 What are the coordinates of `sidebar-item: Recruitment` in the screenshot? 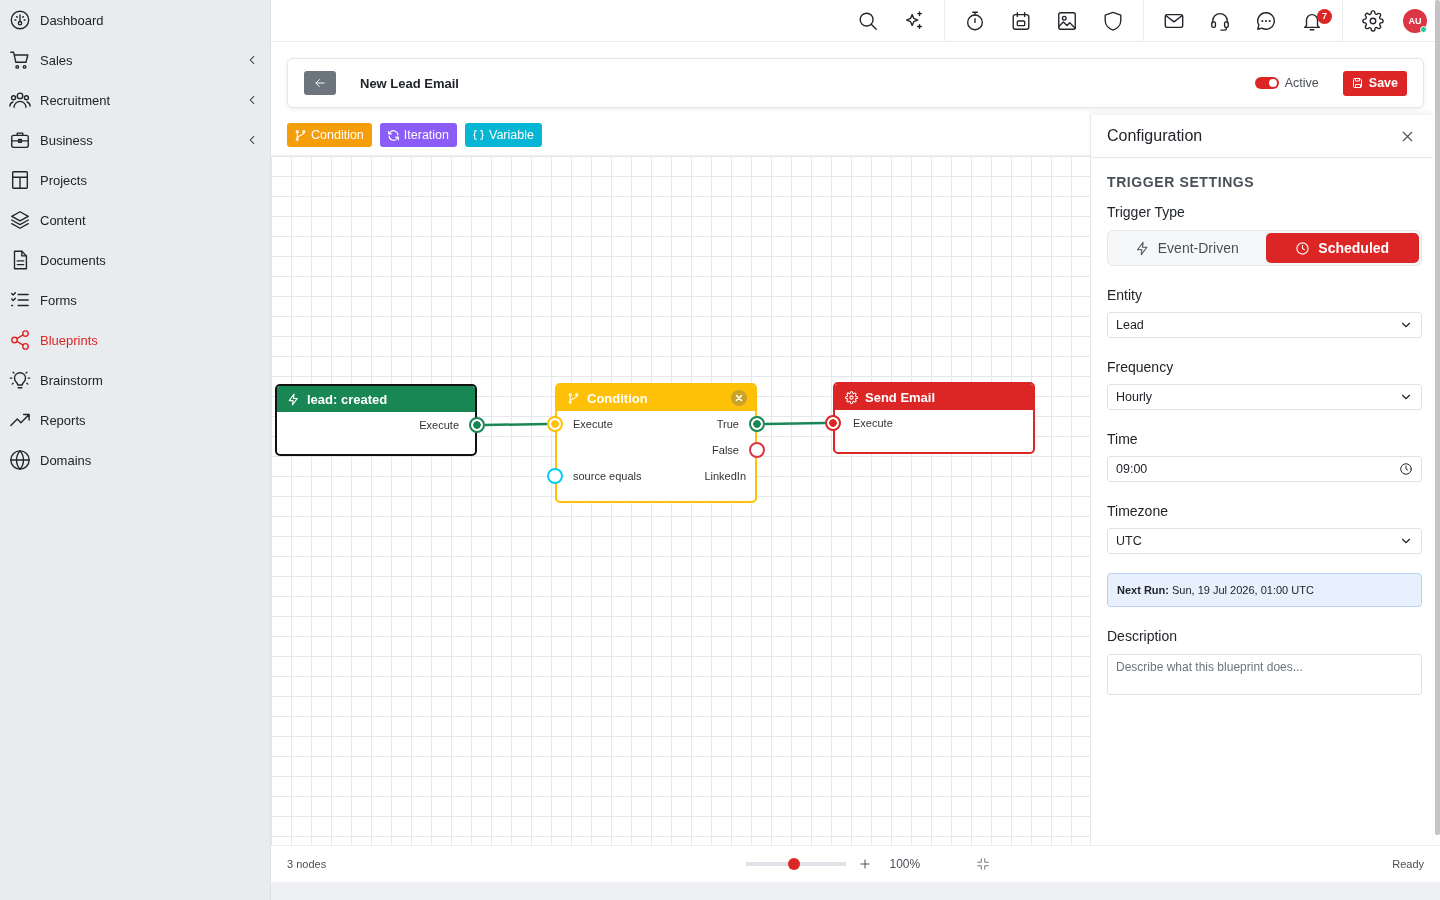 It's located at (135, 100).